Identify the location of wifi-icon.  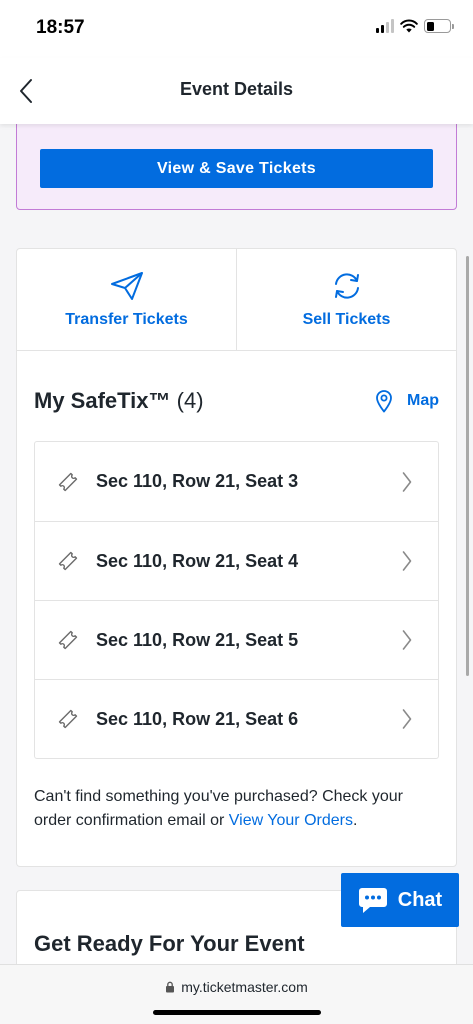
(409, 26).